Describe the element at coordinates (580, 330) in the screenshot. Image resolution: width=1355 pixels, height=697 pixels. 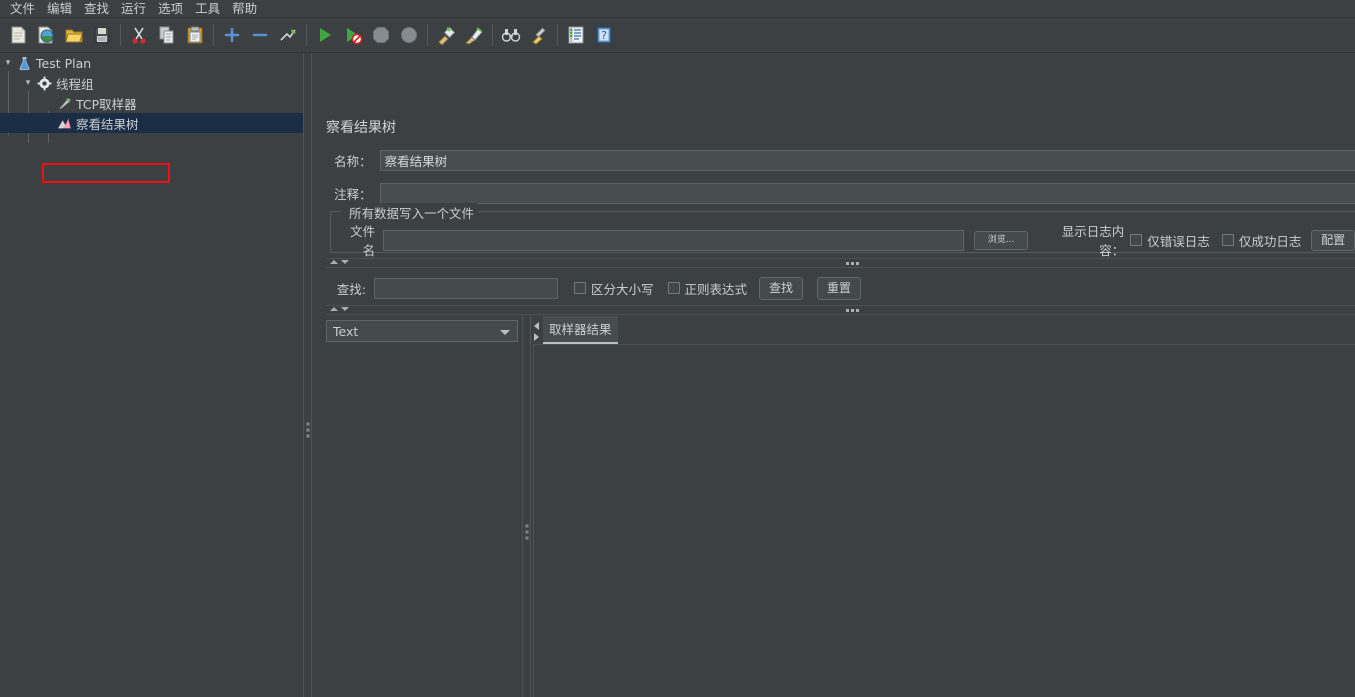
I see `tab-sampler-result: 取样器结果` at that location.